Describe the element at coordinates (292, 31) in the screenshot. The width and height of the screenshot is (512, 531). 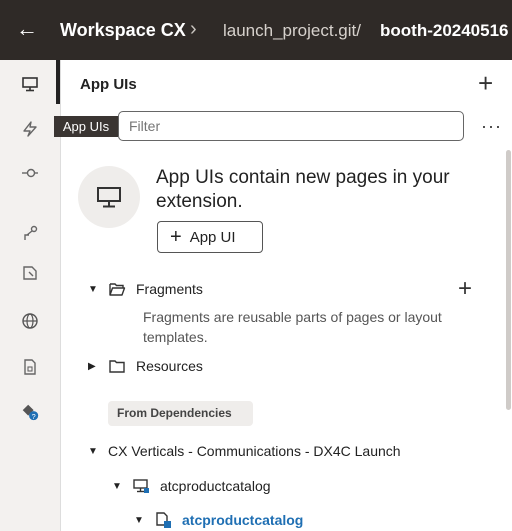
I see `project-path: launch_project.git/` at that location.